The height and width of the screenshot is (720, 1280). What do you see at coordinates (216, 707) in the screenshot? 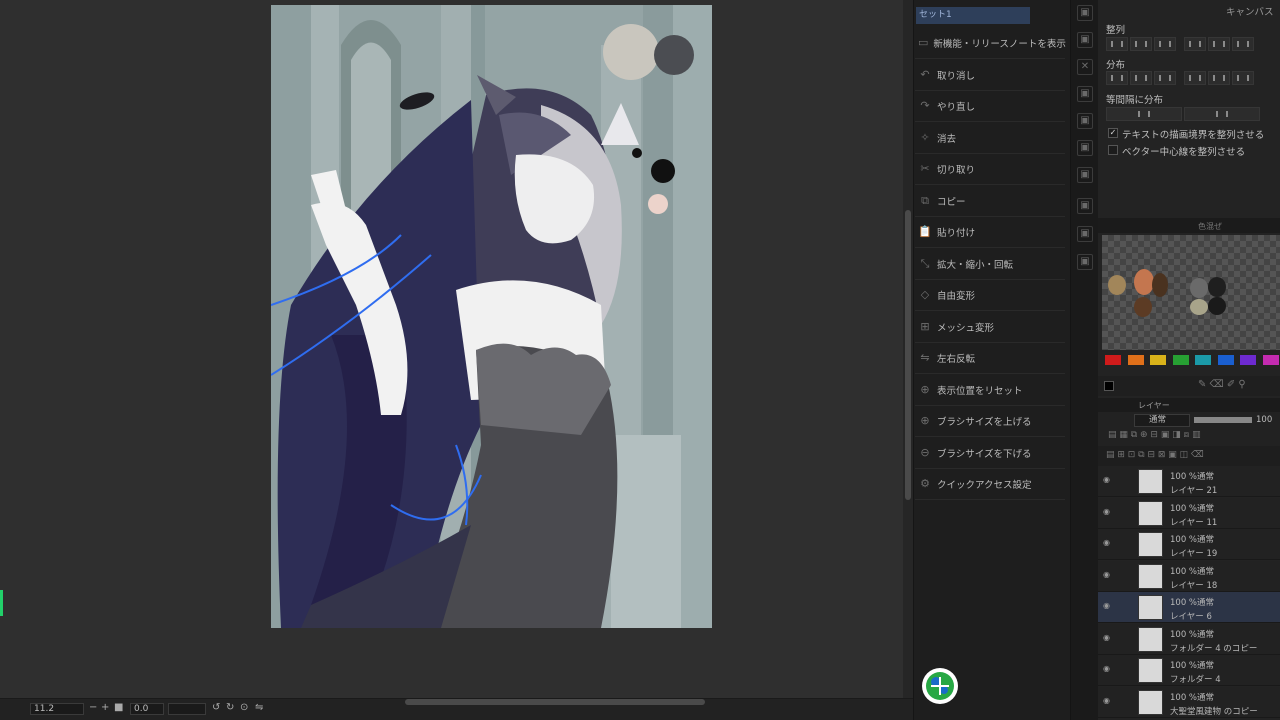
I see `rotate-left-icon: ↺` at bounding box center [216, 707].